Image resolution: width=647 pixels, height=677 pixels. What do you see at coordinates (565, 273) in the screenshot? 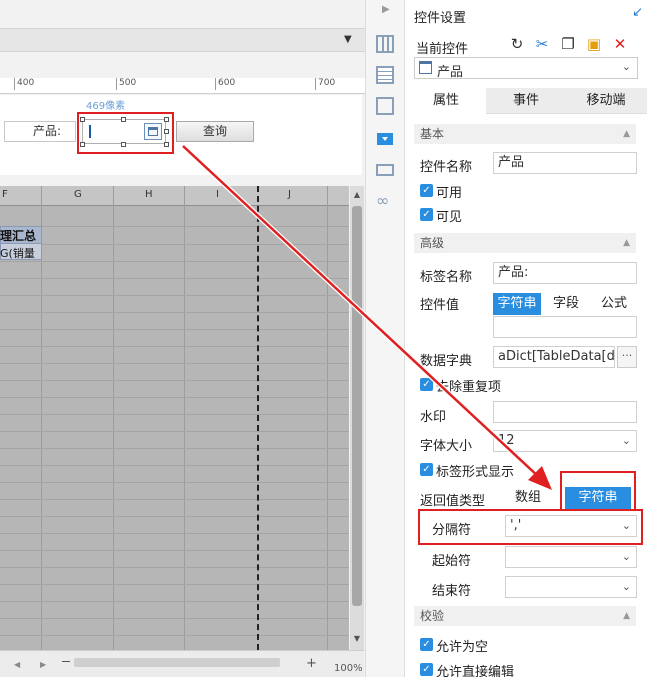
I see `tag-name-input: 产品:` at bounding box center [565, 273].